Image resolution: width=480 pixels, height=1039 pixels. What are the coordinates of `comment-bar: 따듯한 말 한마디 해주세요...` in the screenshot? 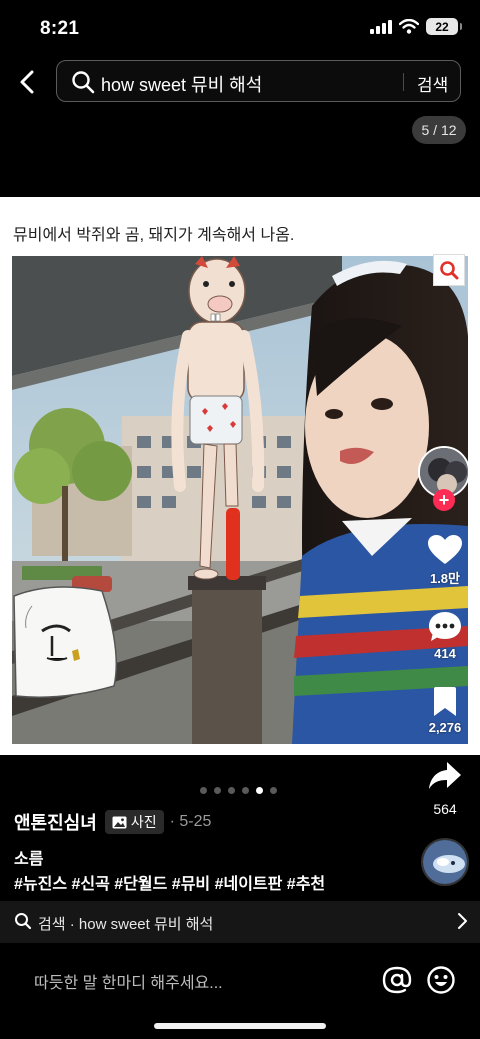 It's located at (240, 991).